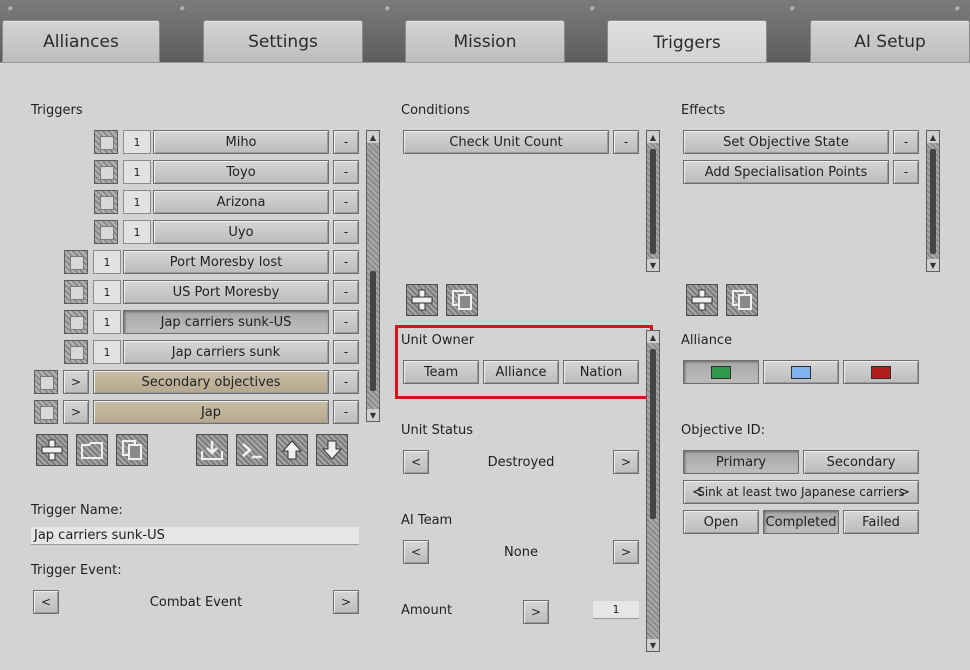 This screenshot has height=670, width=970. Describe the element at coordinates (462, 300) in the screenshot. I see `copy-condition-button` at that location.